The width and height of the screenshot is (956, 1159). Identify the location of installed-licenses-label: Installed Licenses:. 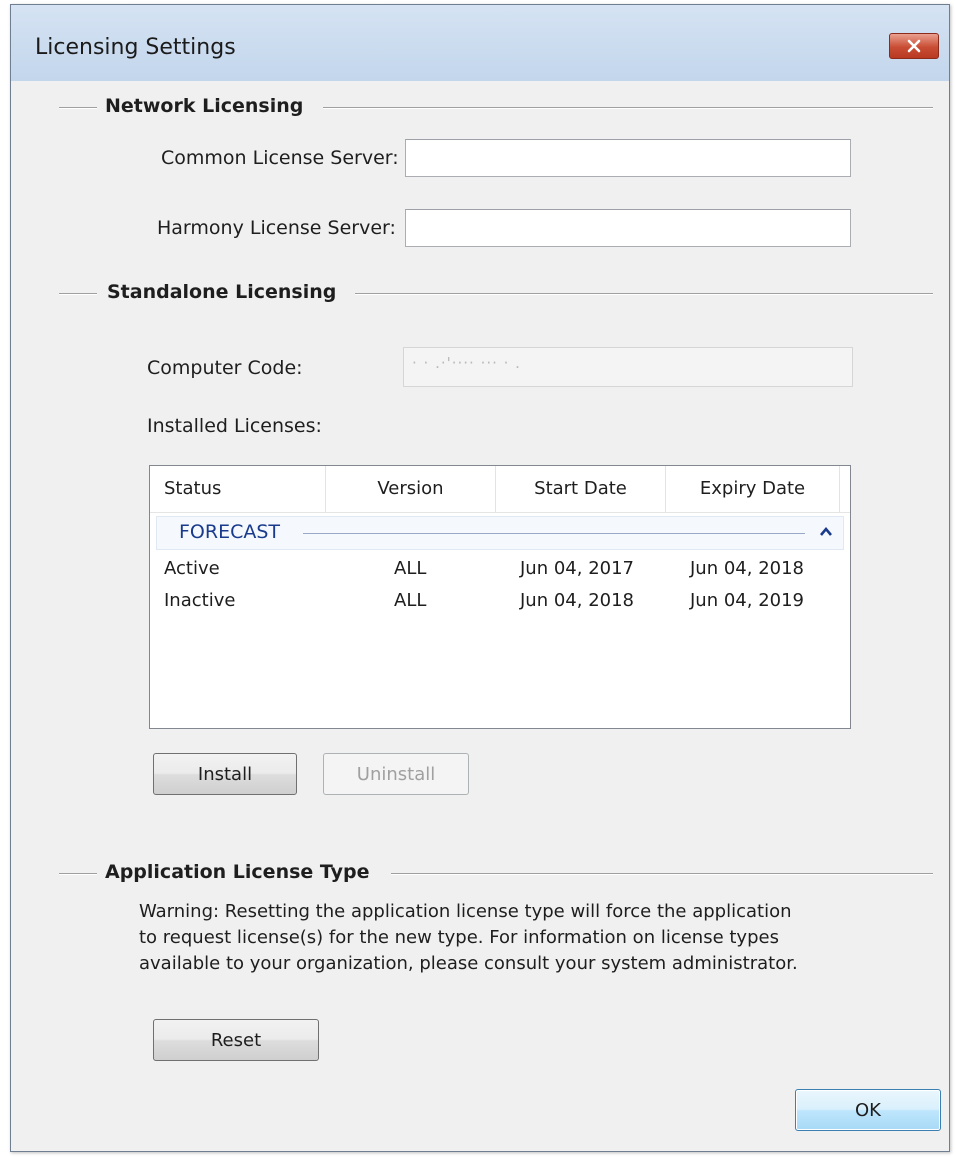
(234, 426).